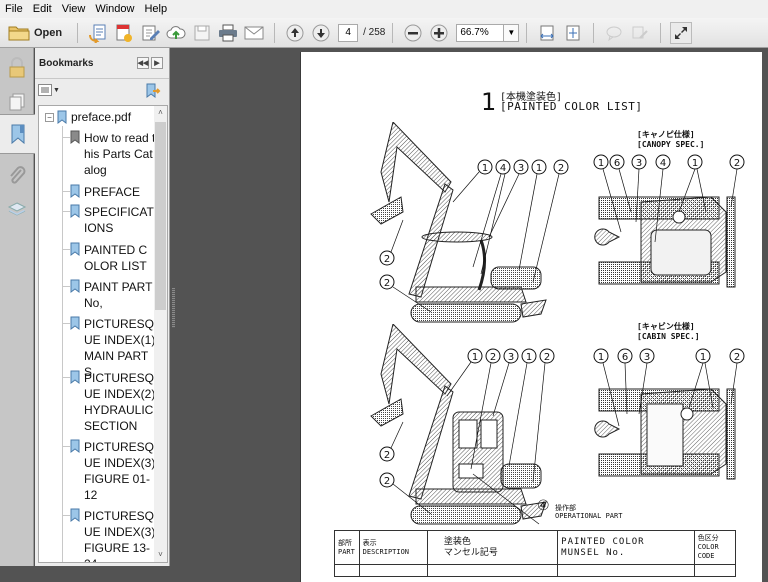 The height and width of the screenshot is (582, 768). I want to click on collapse-panel-button: ◀◀, so click(143, 63).